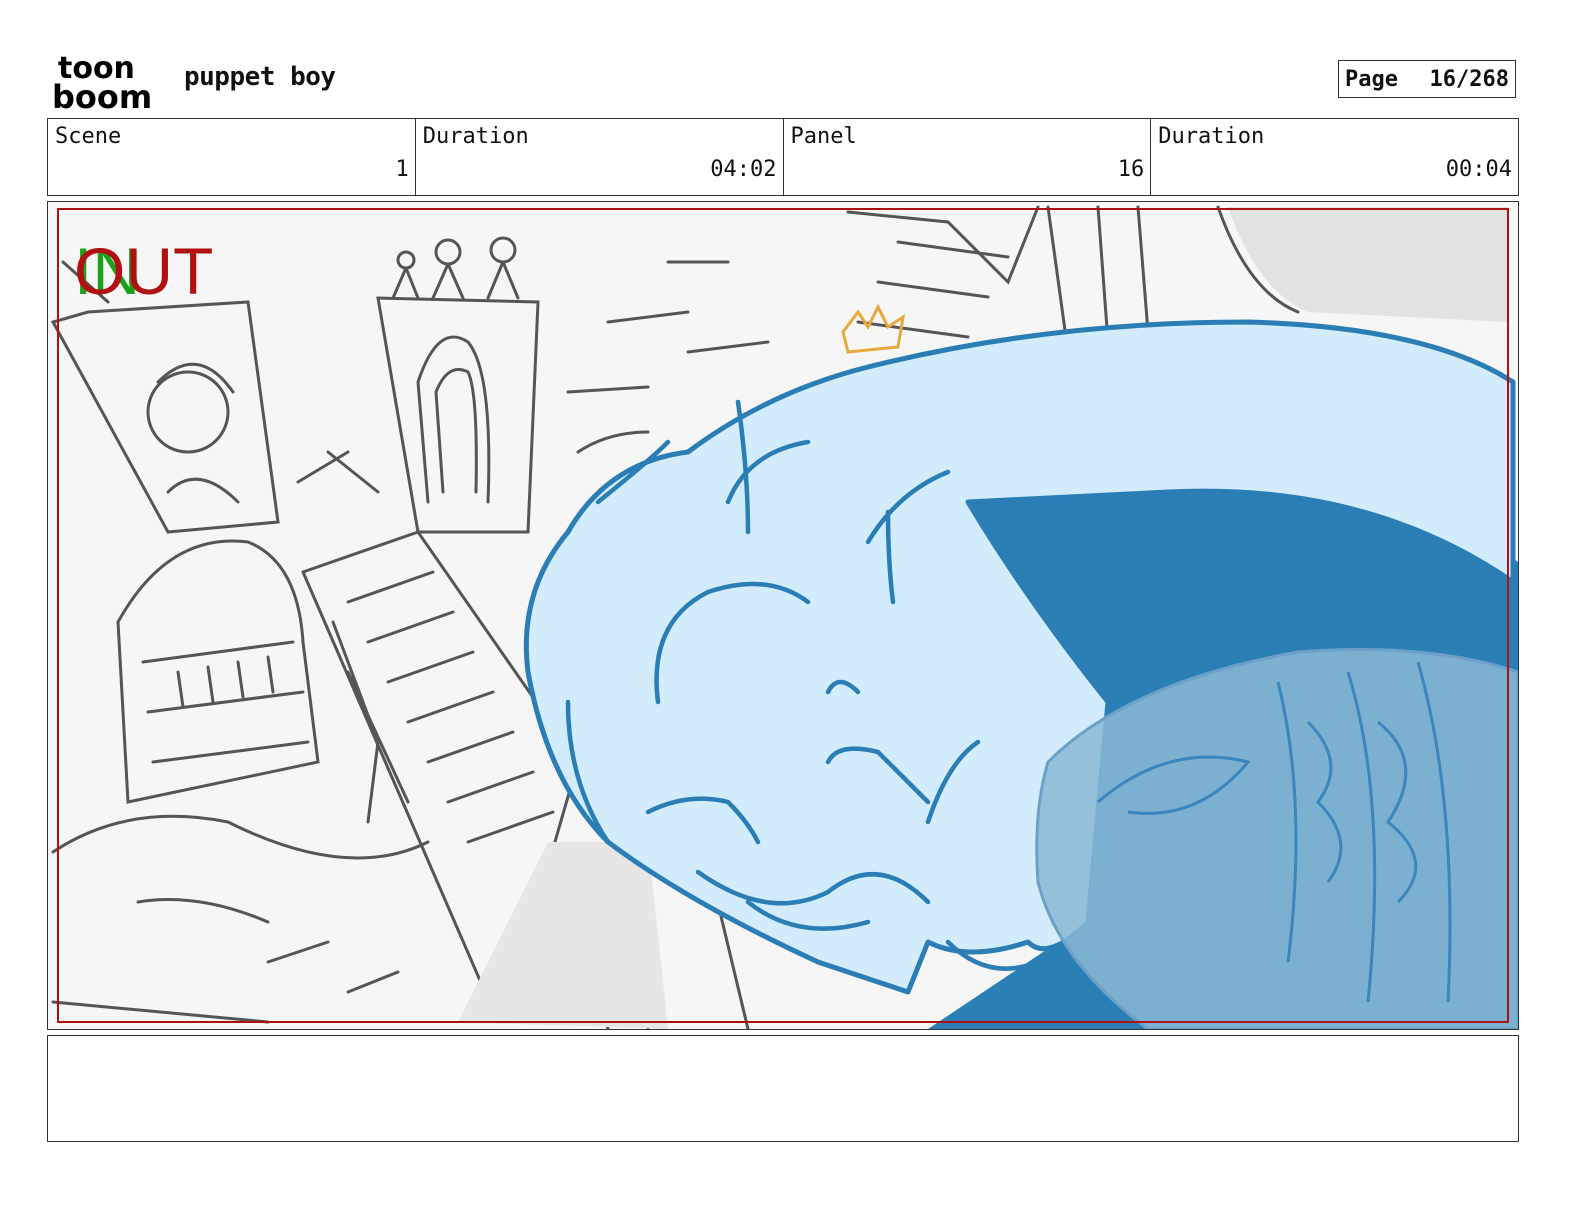  I want to click on scene-value: 1, so click(402, 169).